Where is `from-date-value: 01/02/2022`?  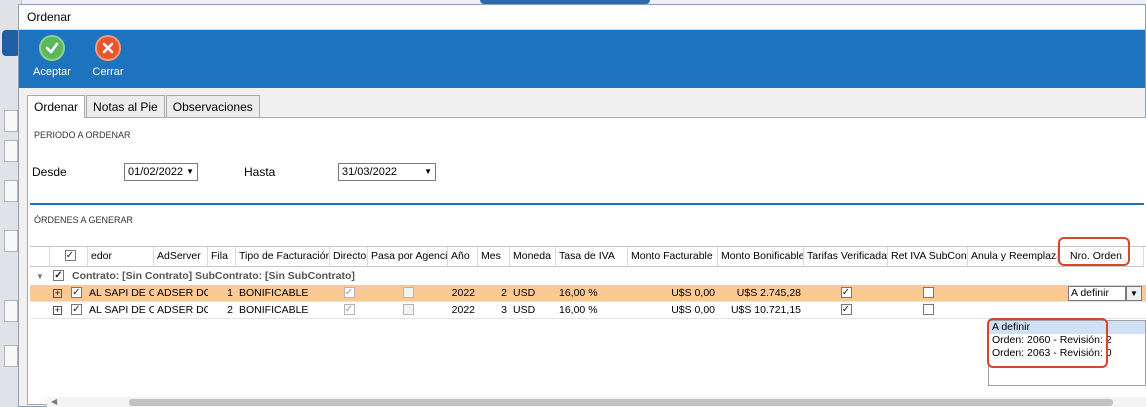 from-date-value: 01/02/2022 is located at coordinates (156, 172).